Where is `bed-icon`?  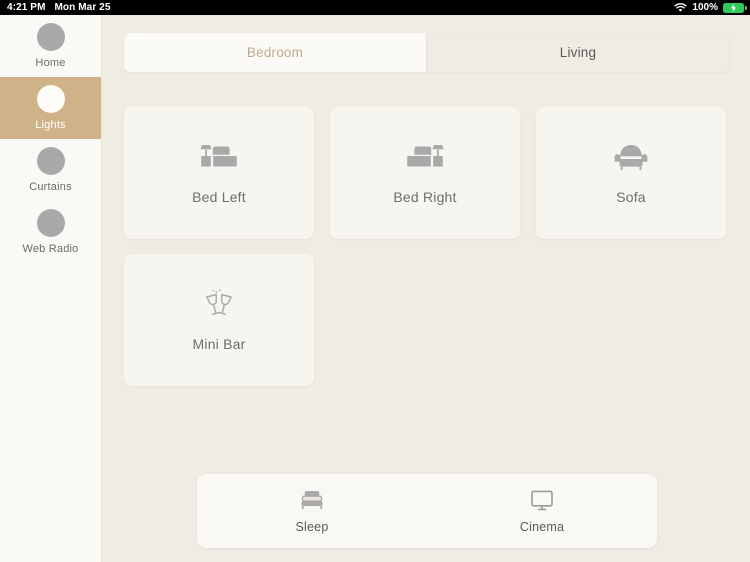 bed-icon is located at coordinates (312, 500).